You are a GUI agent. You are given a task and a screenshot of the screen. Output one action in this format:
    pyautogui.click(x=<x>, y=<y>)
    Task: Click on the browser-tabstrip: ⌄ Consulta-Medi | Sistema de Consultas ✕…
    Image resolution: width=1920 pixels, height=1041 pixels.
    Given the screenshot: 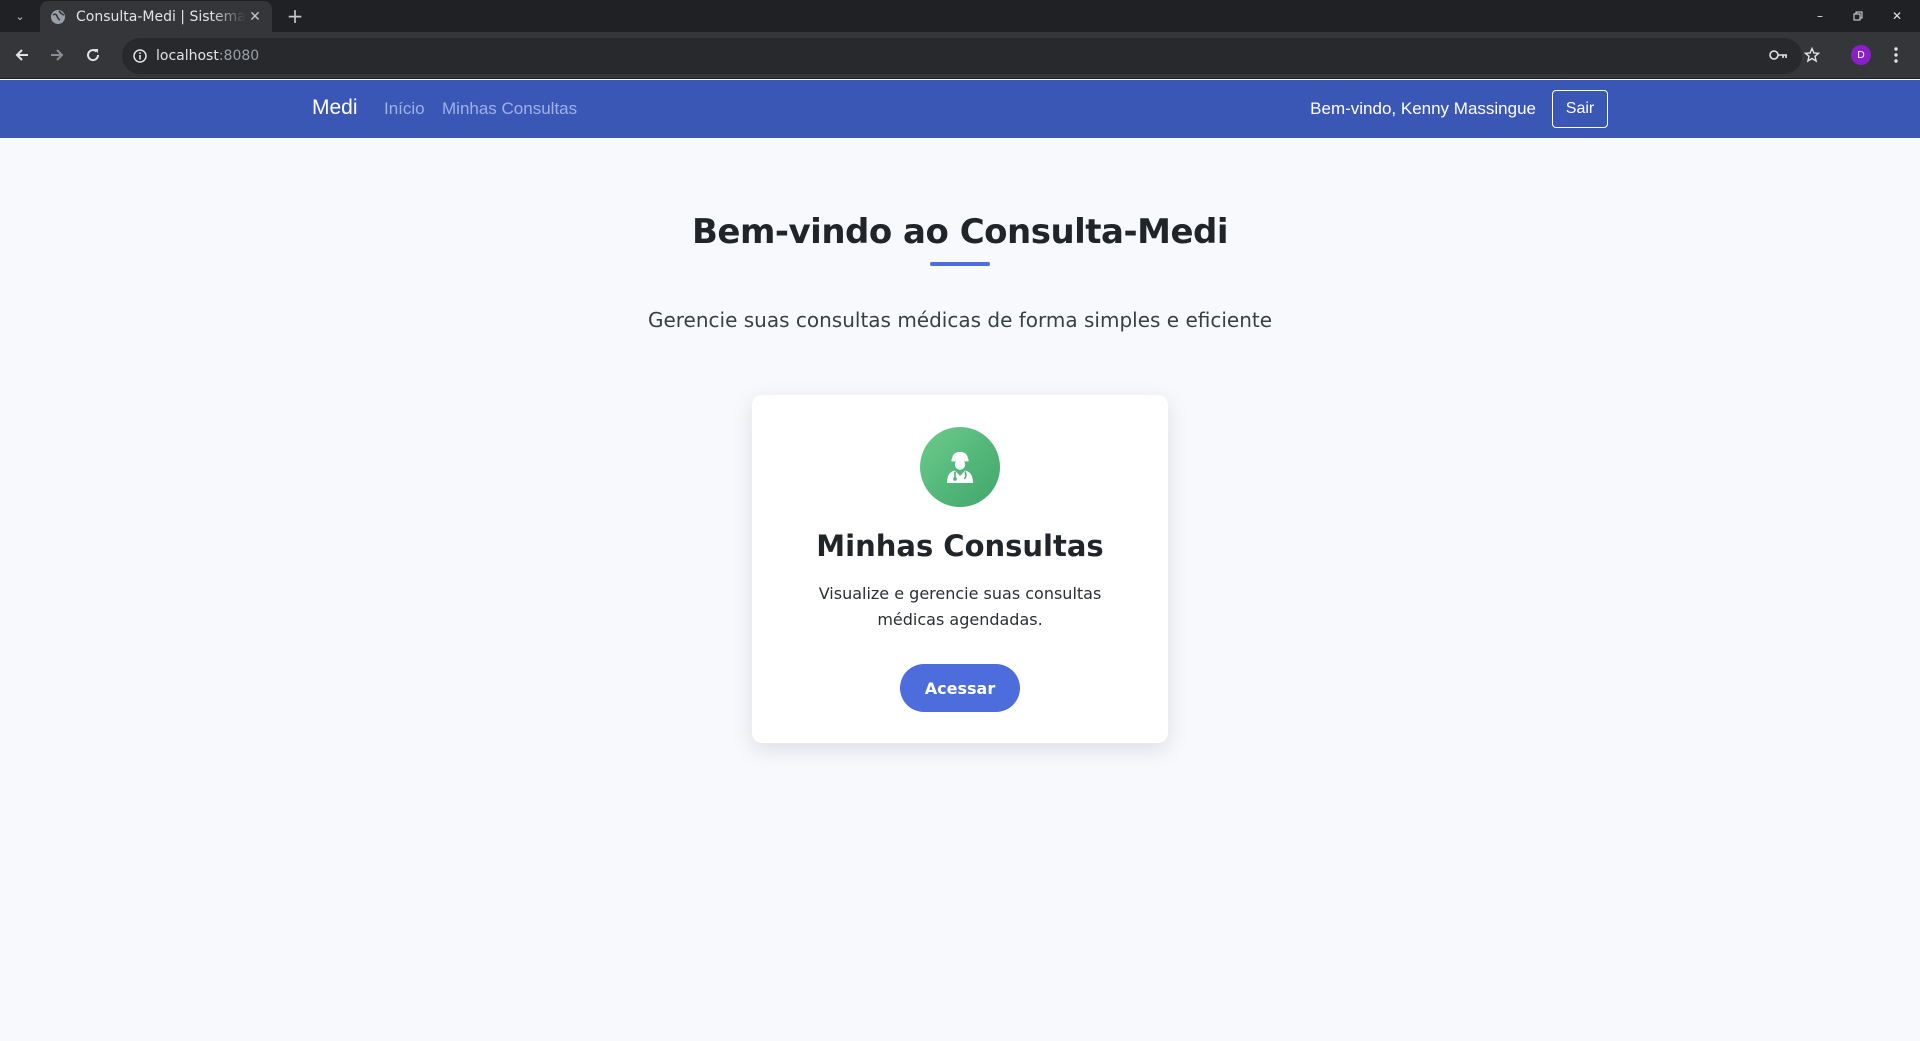 What is the action you would take?
    pyautogui.click(x=960, y=16)
    